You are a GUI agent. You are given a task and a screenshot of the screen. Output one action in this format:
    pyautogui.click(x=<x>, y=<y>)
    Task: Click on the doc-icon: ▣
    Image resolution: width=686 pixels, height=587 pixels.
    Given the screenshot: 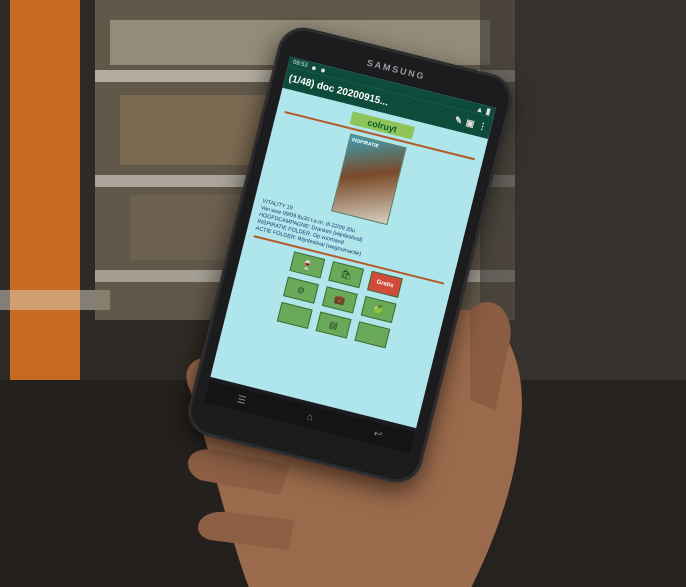 What is the action you would take?
    pyautogui.click(x=470, y=123)
    